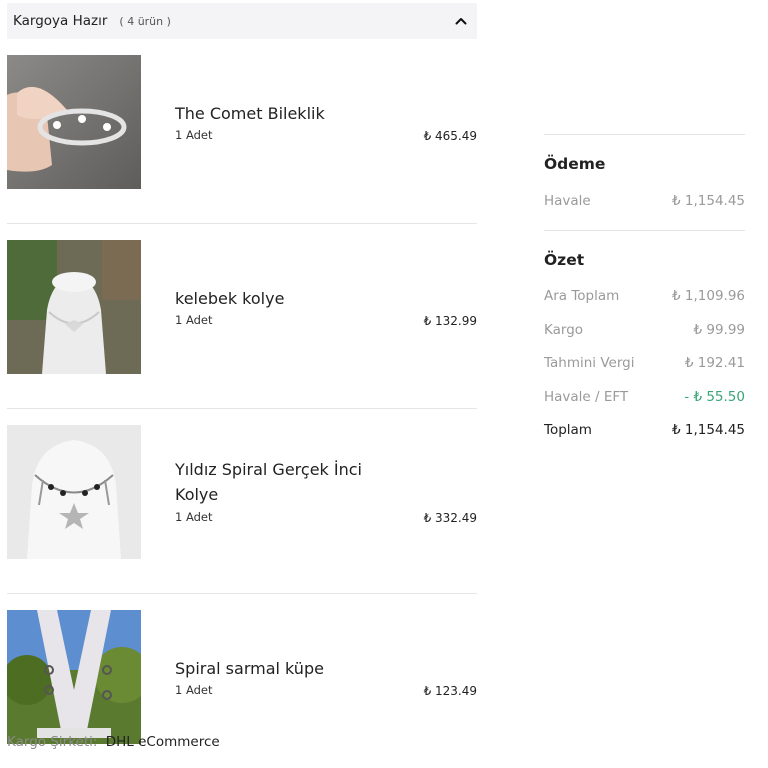  Describe the element at coordinates (714, 396) in the screenshot. I see `summary-value: - ₺ 55.50` at that location.